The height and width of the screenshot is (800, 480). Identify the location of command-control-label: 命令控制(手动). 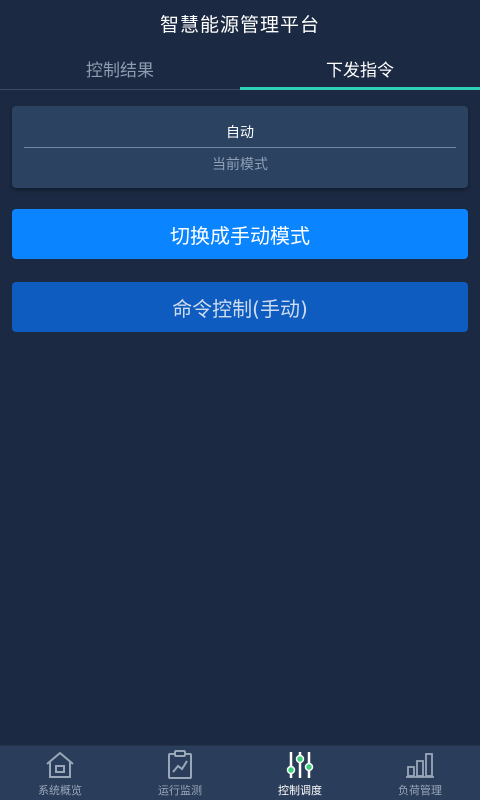
(240, 308).